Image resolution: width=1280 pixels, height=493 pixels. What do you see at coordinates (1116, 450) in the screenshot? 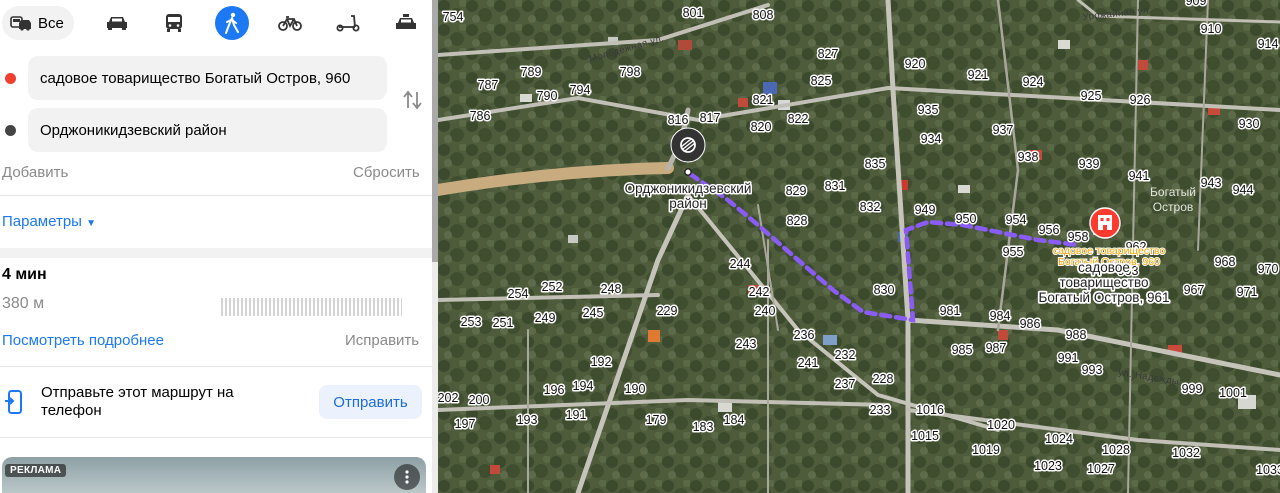
I see `plot-number-1028: 1028` at bounding box center [1116, 450].